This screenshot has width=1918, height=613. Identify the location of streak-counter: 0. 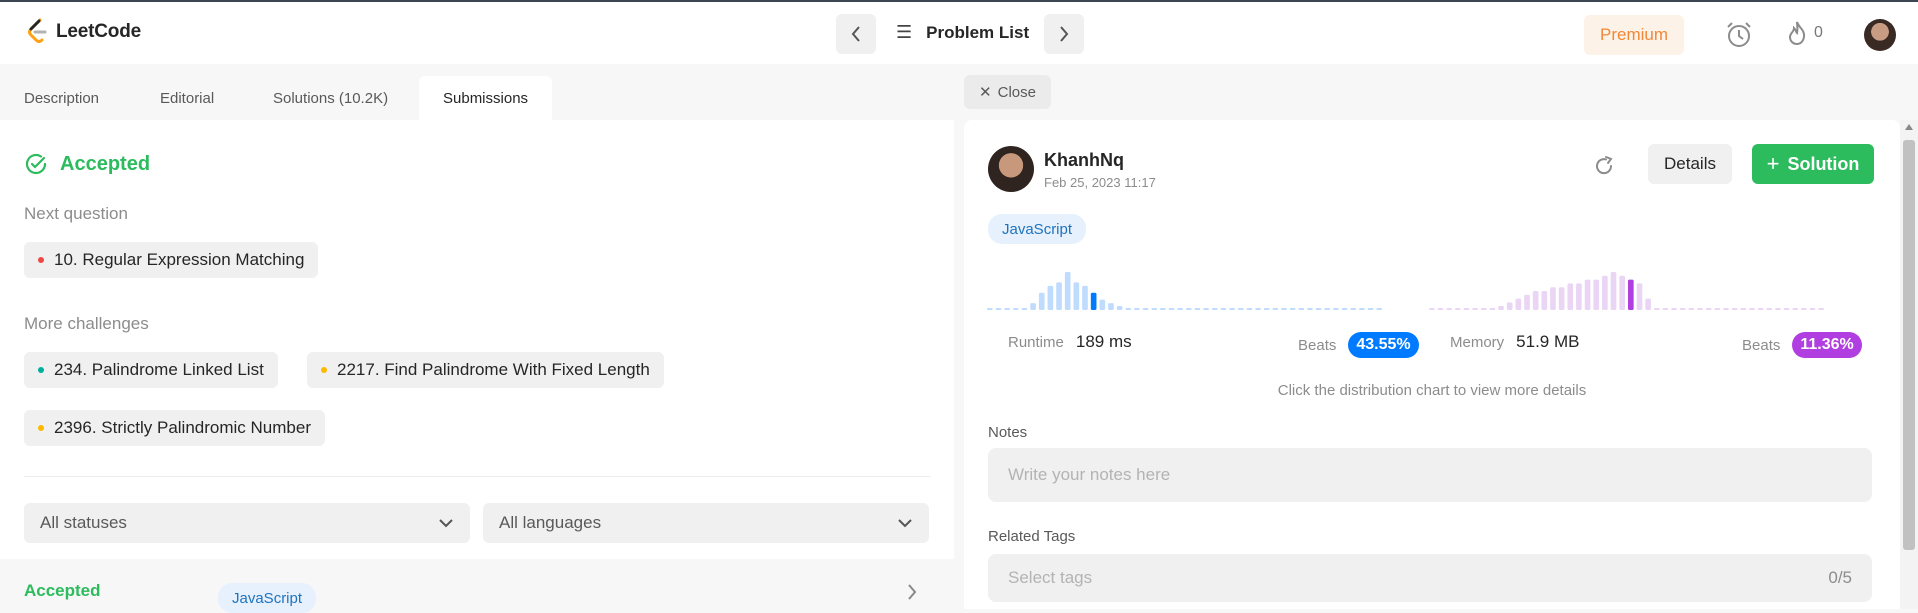
(1804, 33).